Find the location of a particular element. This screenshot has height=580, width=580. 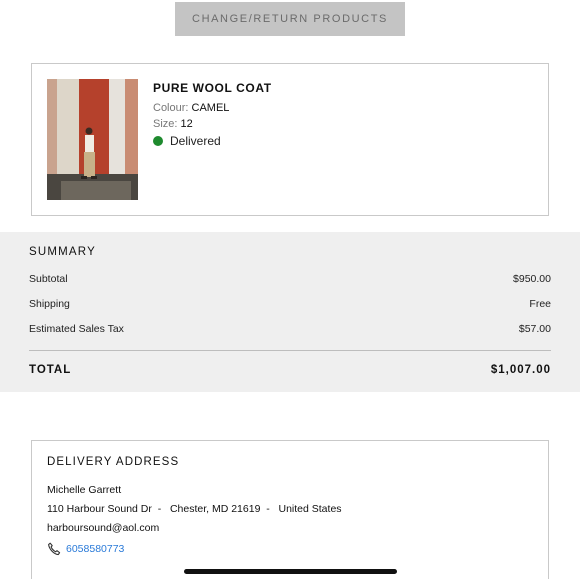

colour-label: Colour: is located at coordinates (171, 108).